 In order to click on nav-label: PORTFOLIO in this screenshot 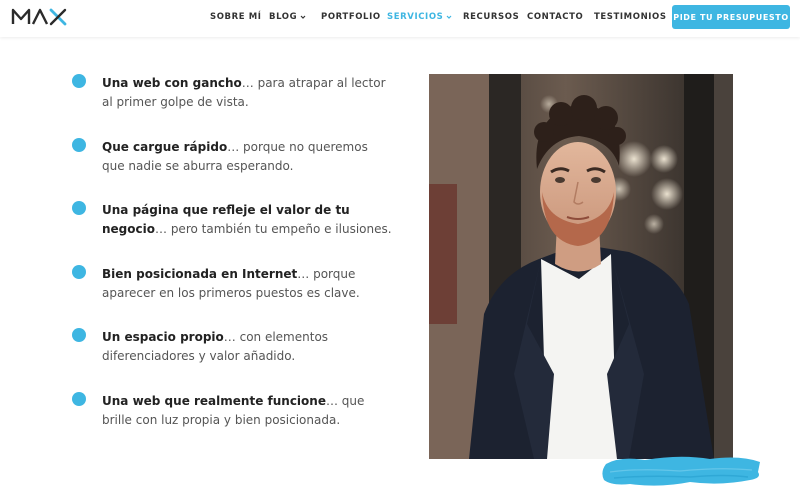, I will do `click(351, 17)`.